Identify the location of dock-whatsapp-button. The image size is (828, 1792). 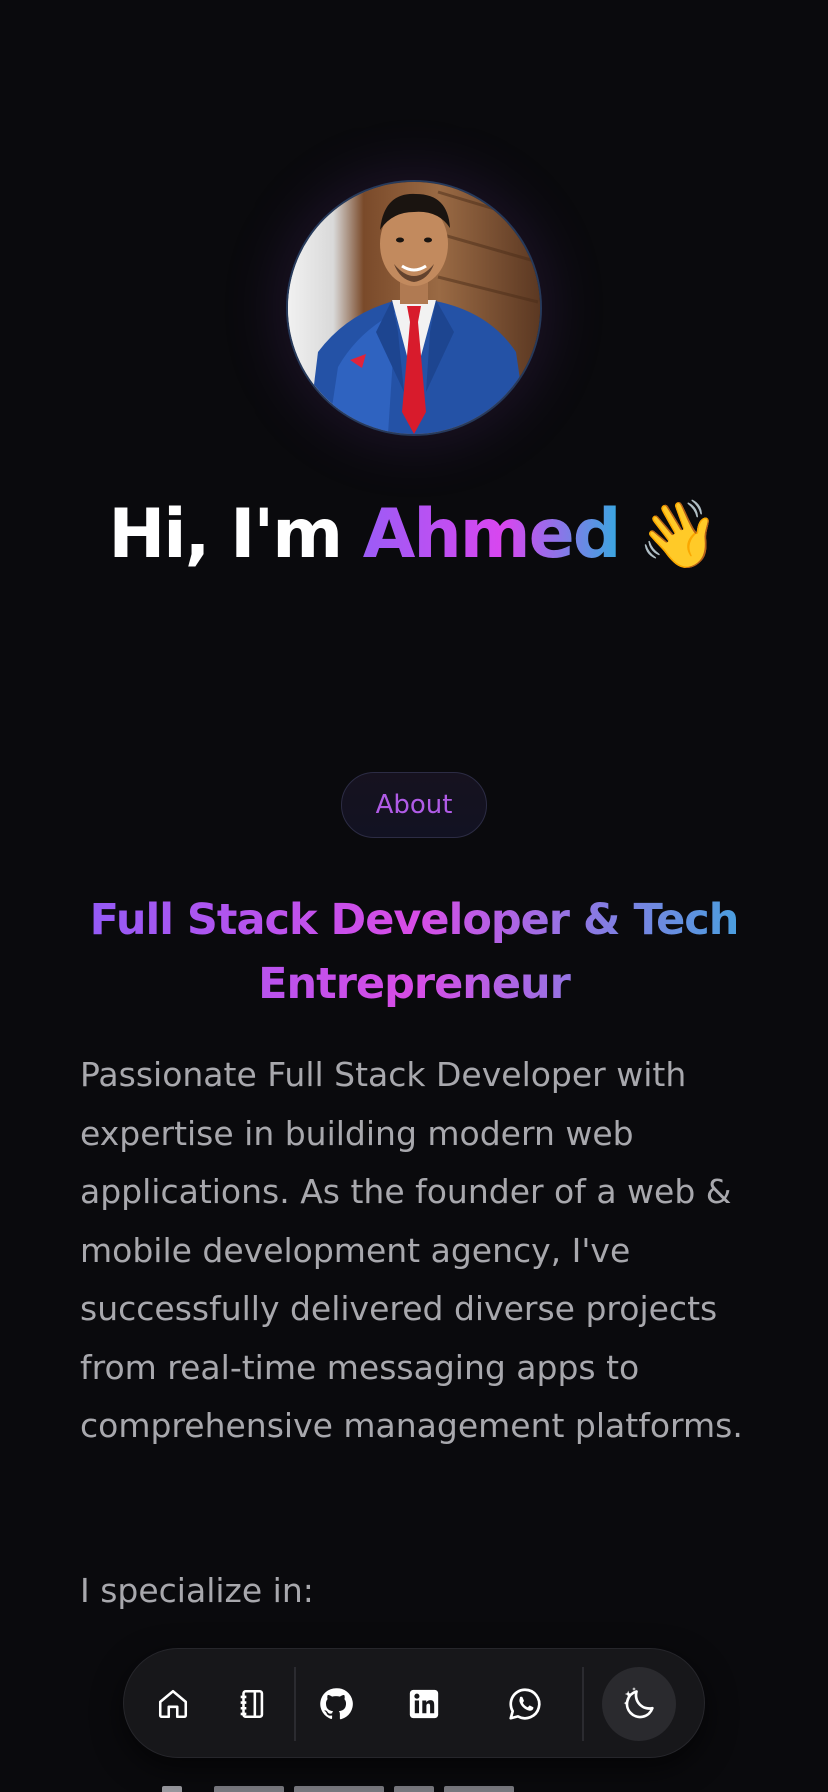
(525, 1704).